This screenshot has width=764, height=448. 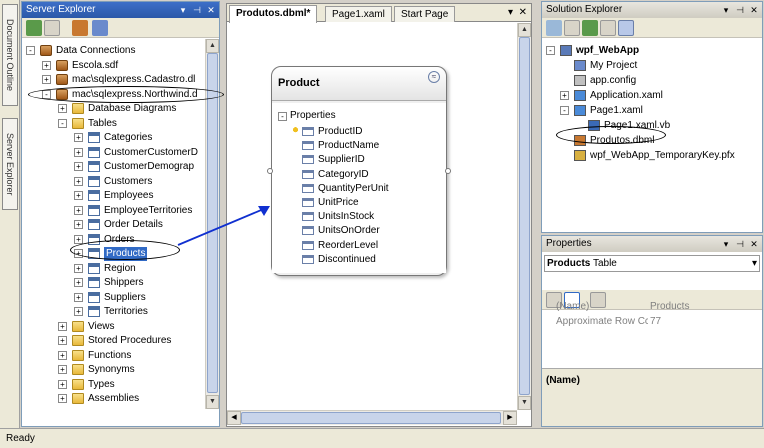 I want to click on annotation-arrow, so click(x=223, y=226).